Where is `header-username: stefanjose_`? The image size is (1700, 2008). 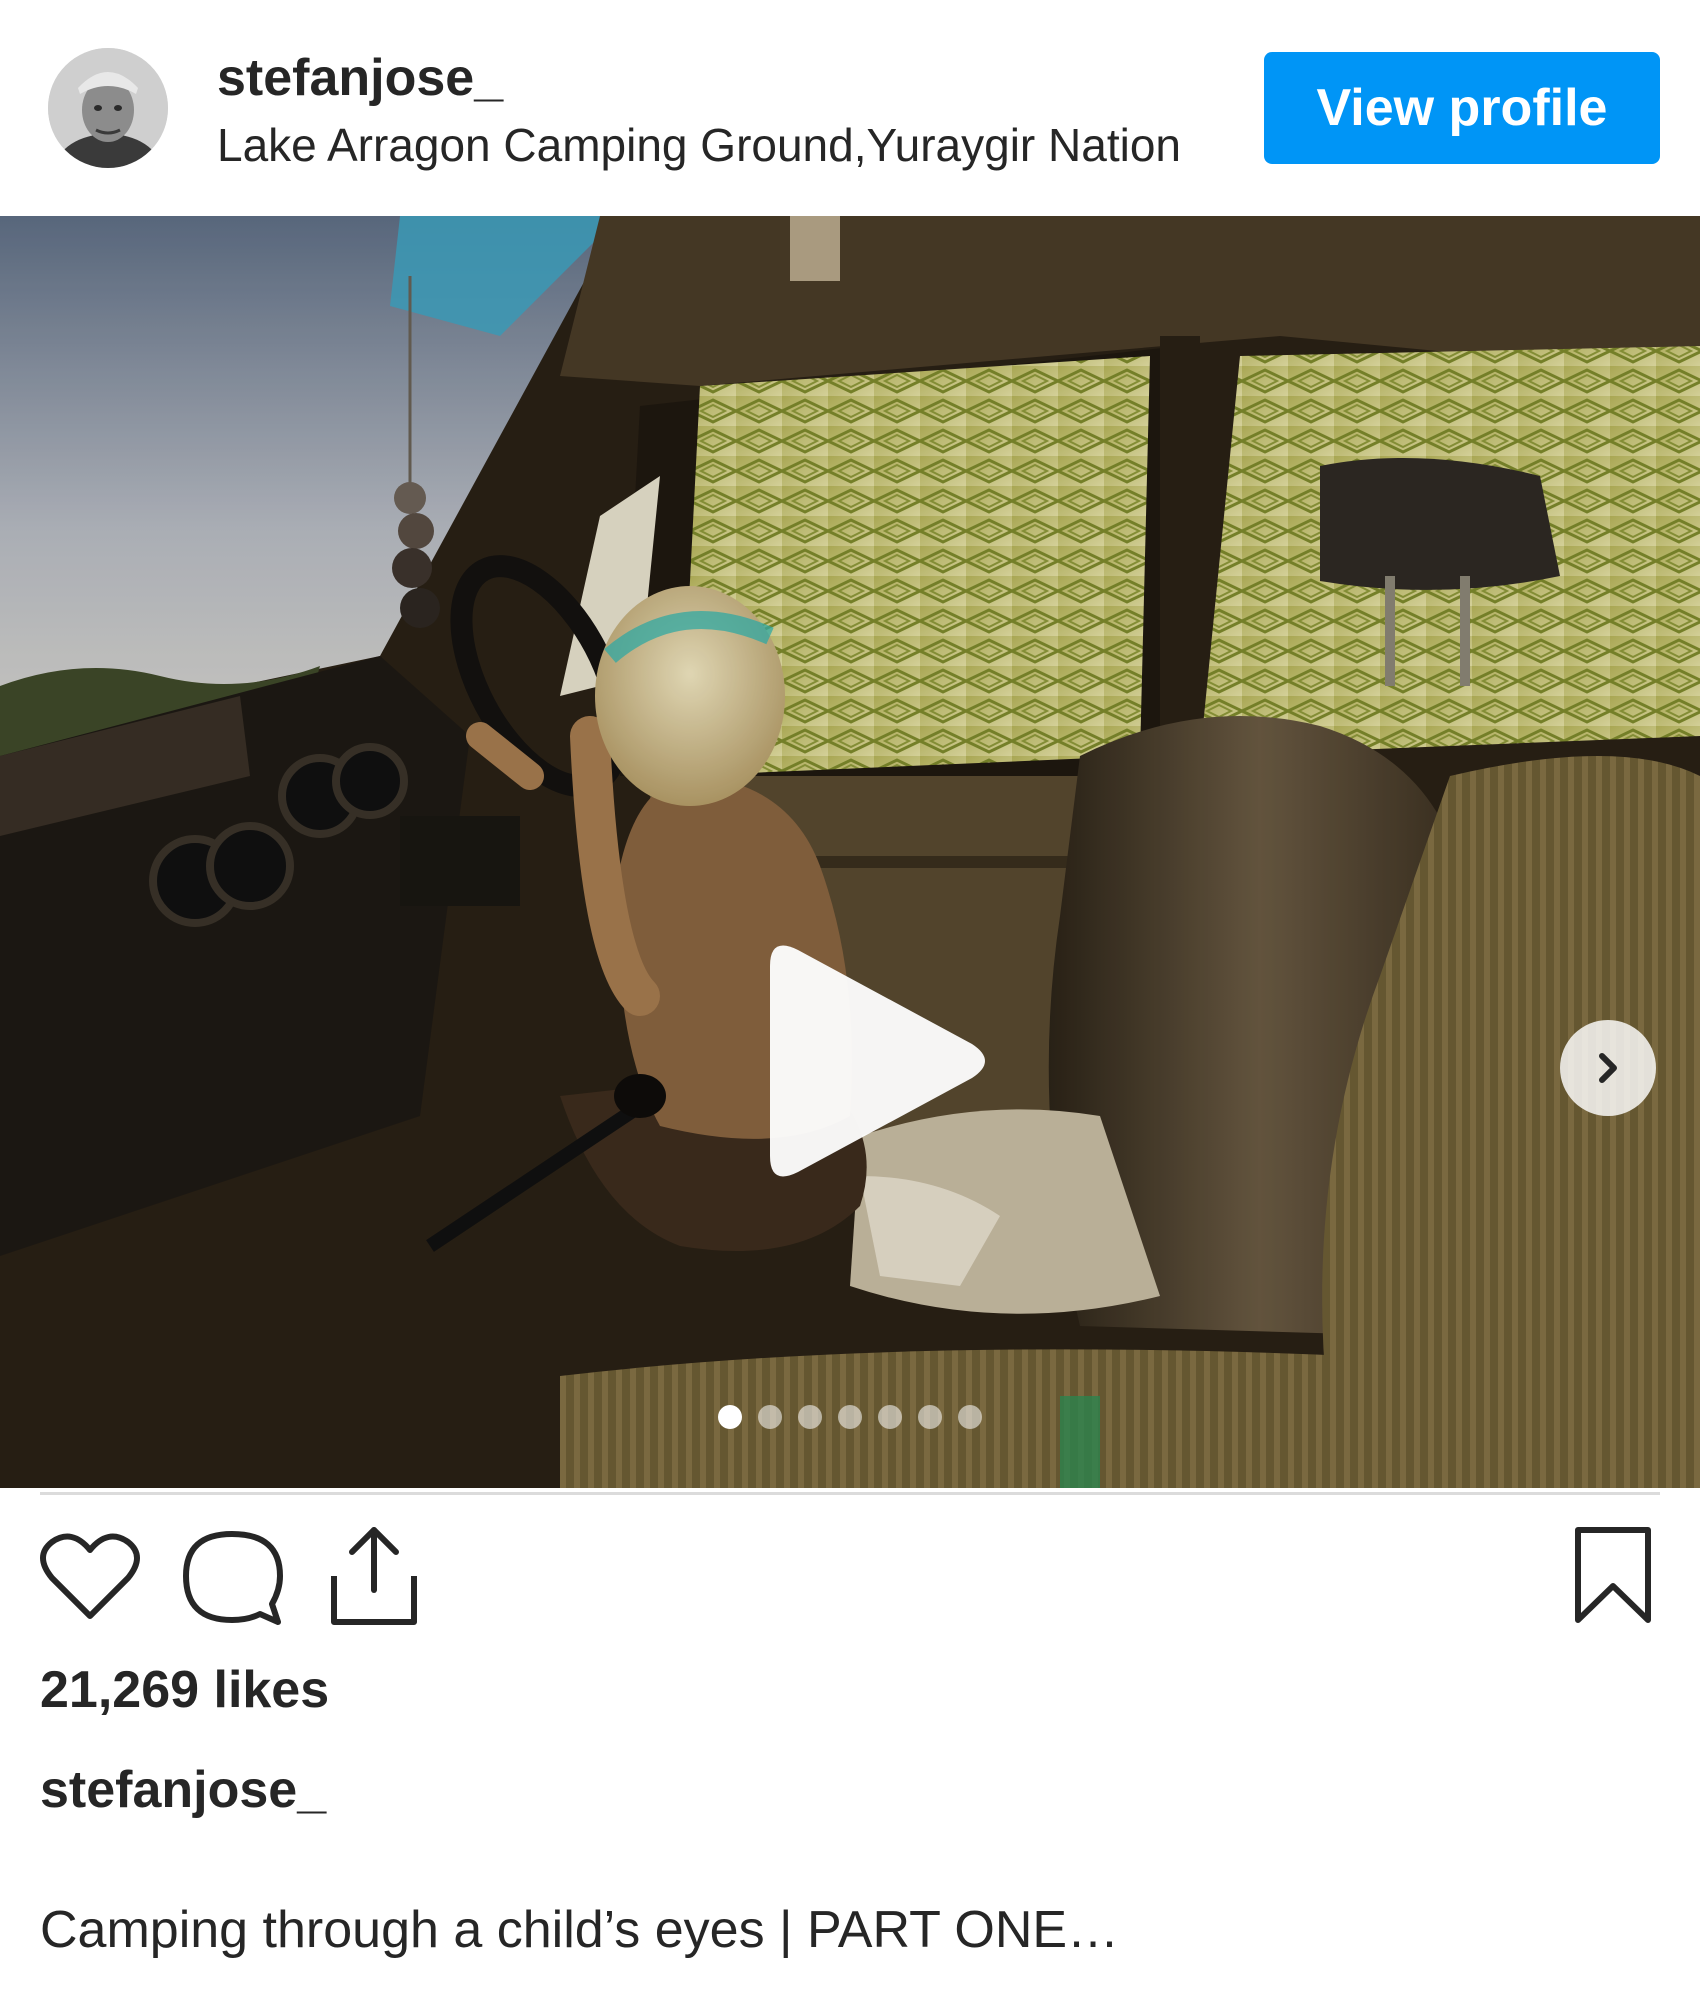
header-username: stefanjose_ is located at coordinates (360, 78).